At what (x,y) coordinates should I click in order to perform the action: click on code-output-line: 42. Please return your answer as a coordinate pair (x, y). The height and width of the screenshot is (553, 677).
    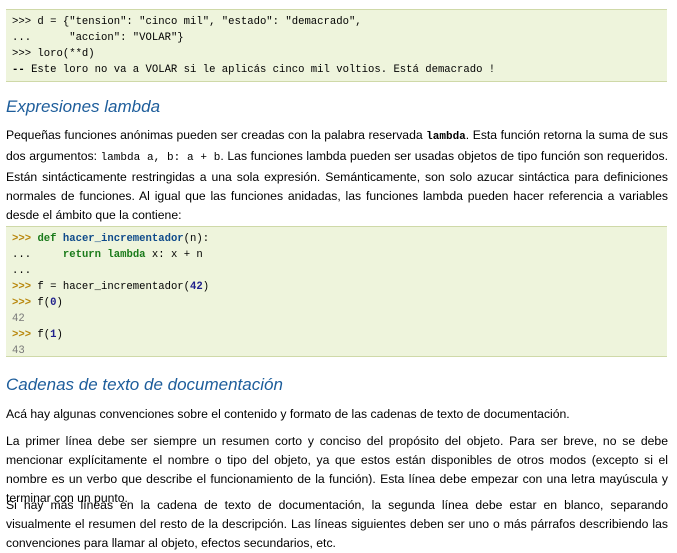
    Looking at the image, I should click on (18, 319).